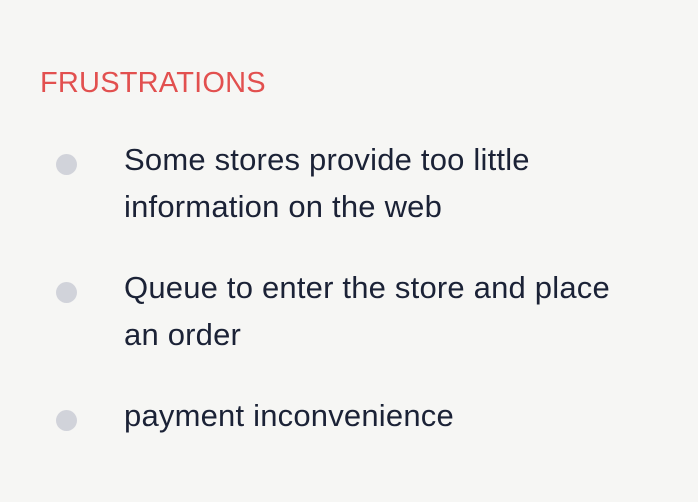 This screenshot has height=502, width=698. I want to click on list-item-text: payment inconvenience, so click(289, 415).